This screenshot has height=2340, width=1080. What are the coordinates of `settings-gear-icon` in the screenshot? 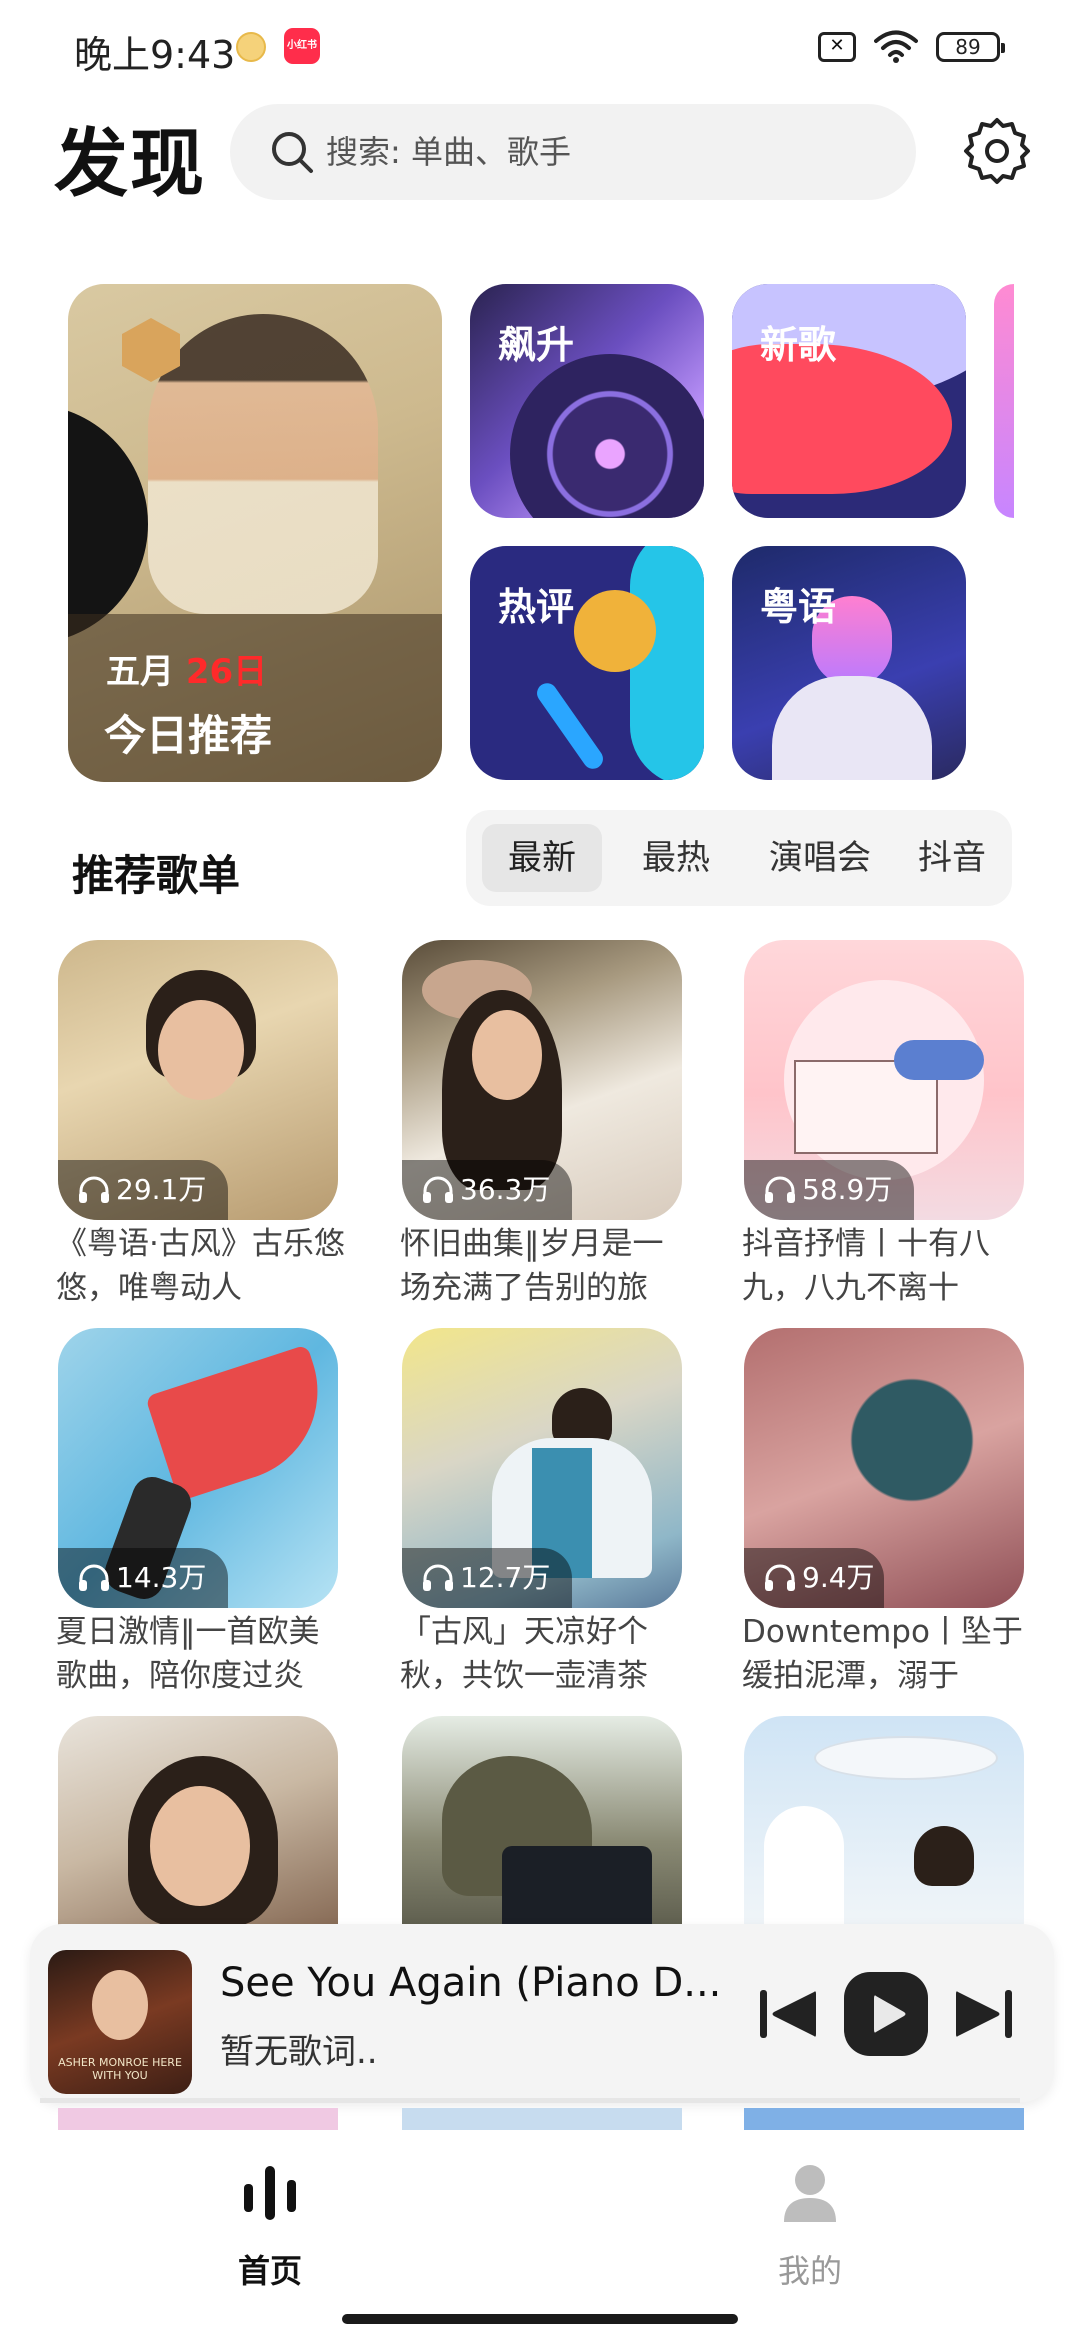 It's located at (997, 151).